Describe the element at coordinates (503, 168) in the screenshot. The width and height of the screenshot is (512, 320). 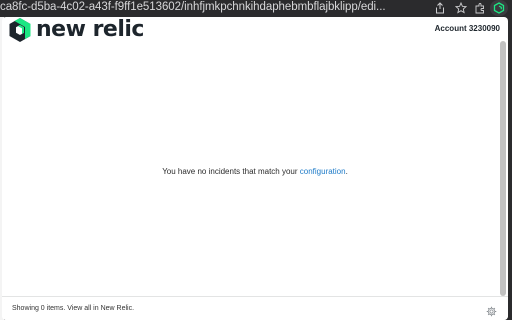
I see `scrollbar-thumb` at that location.